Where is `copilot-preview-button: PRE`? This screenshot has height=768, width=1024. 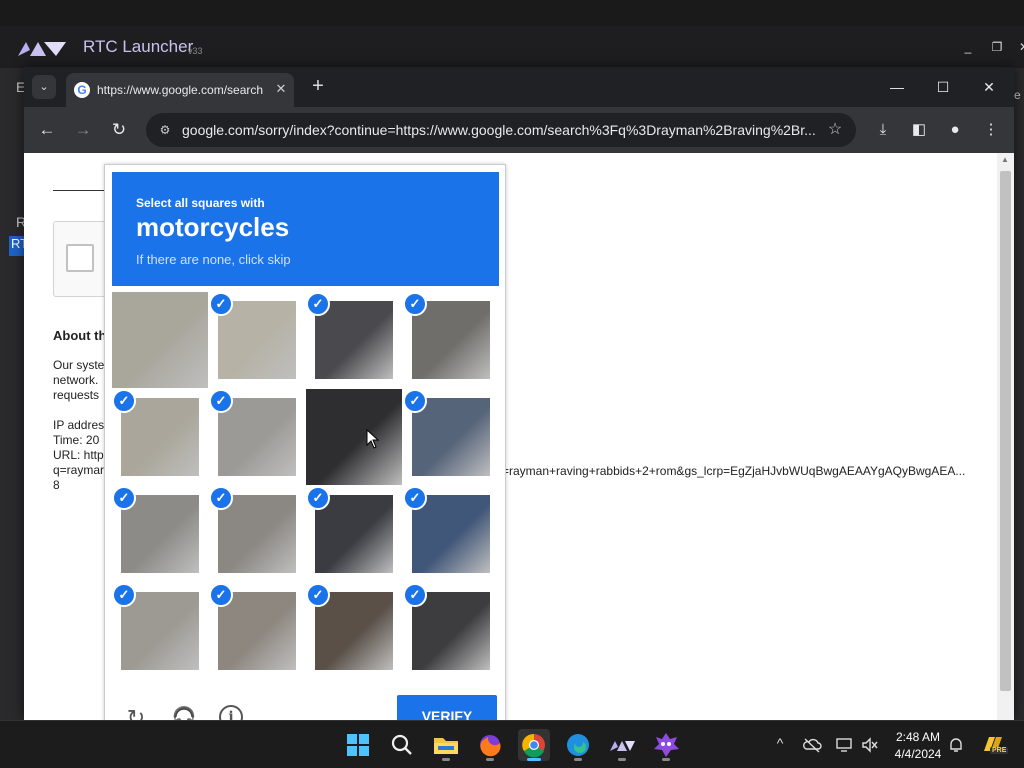
copilot-preview-button: PRE is located at coordinates (994, 744).